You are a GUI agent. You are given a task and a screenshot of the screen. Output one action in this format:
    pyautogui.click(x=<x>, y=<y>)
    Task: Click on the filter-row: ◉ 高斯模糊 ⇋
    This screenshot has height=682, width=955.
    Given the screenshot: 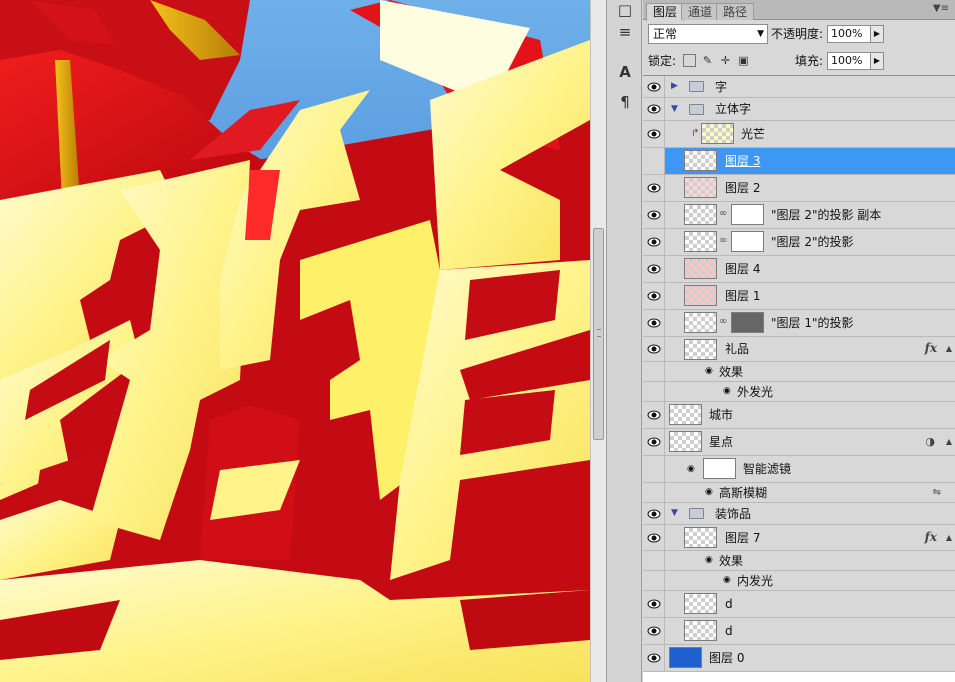 What is the action you would take?
    pyautogui.click(x=799, y=493)
    